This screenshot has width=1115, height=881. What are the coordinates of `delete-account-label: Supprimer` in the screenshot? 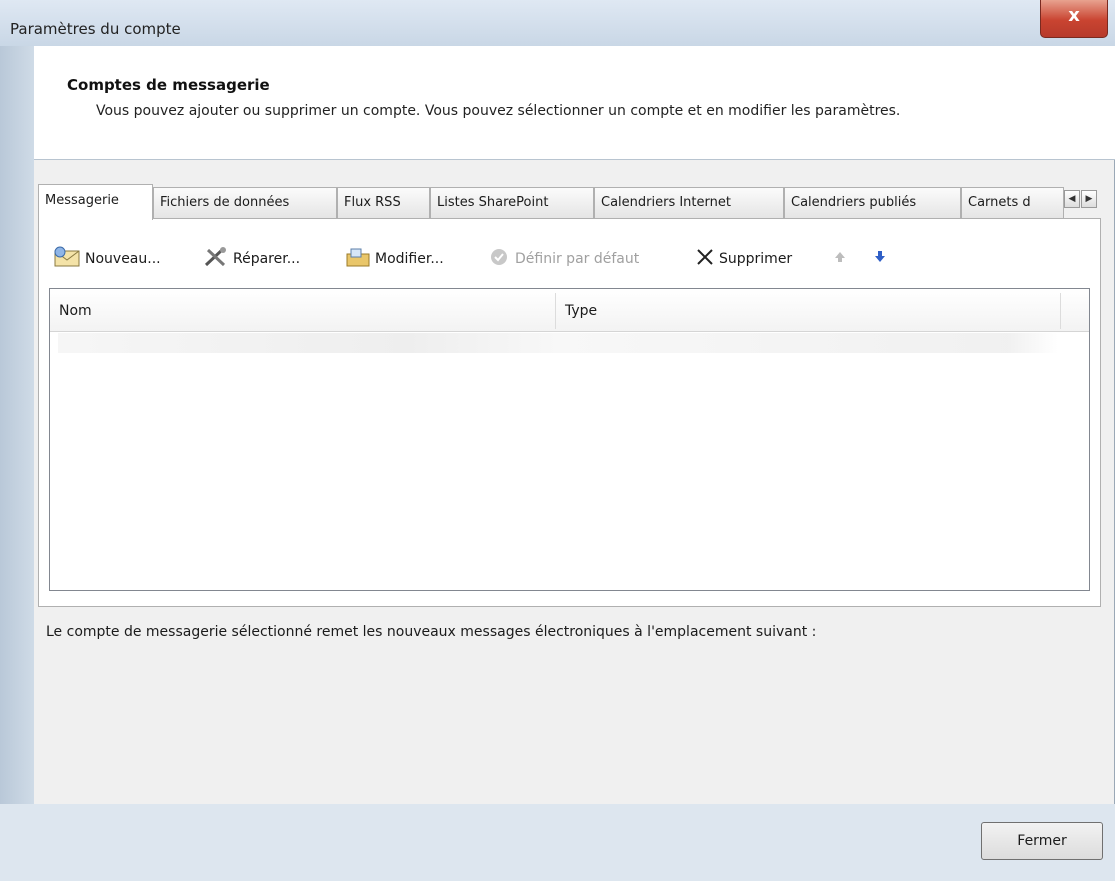 It's located at (756, 259).